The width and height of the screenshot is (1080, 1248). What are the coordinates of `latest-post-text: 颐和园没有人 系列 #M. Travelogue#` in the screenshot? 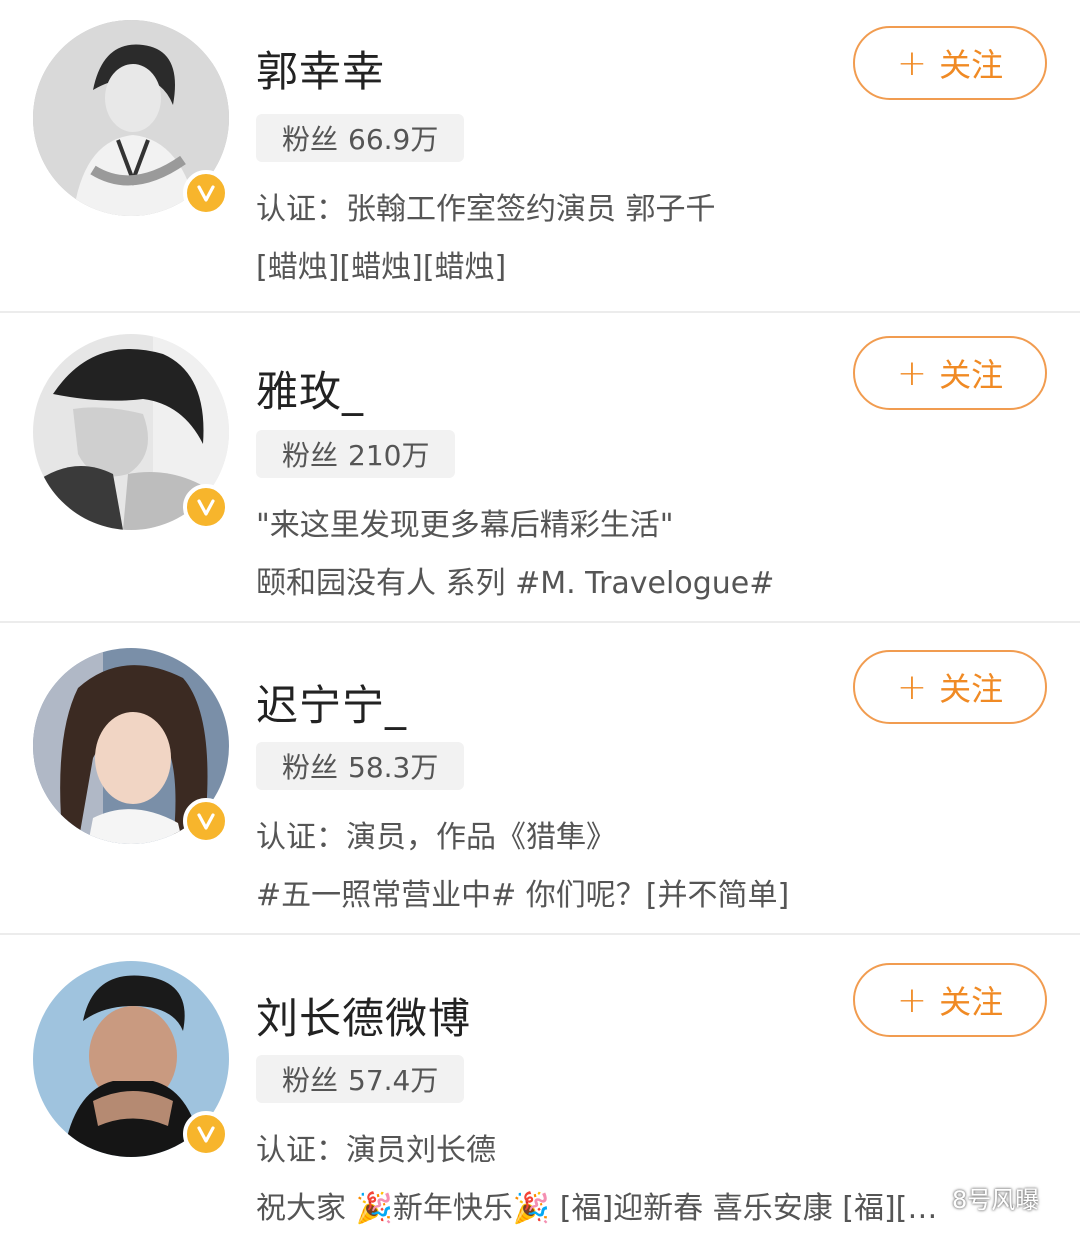 It's located at (515, 583).